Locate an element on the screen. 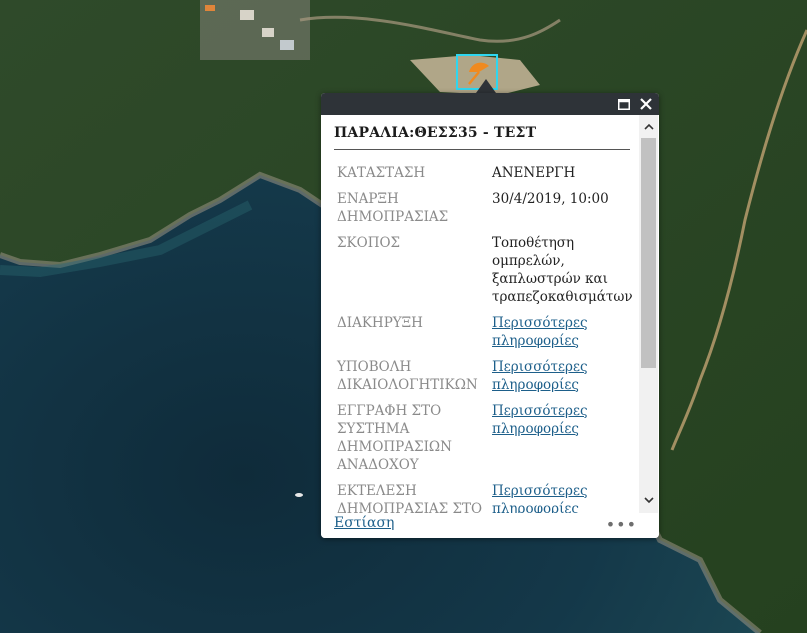 This screenshot has width=807, height=633. popup-scrollbar is located at coordinates (648, 314).